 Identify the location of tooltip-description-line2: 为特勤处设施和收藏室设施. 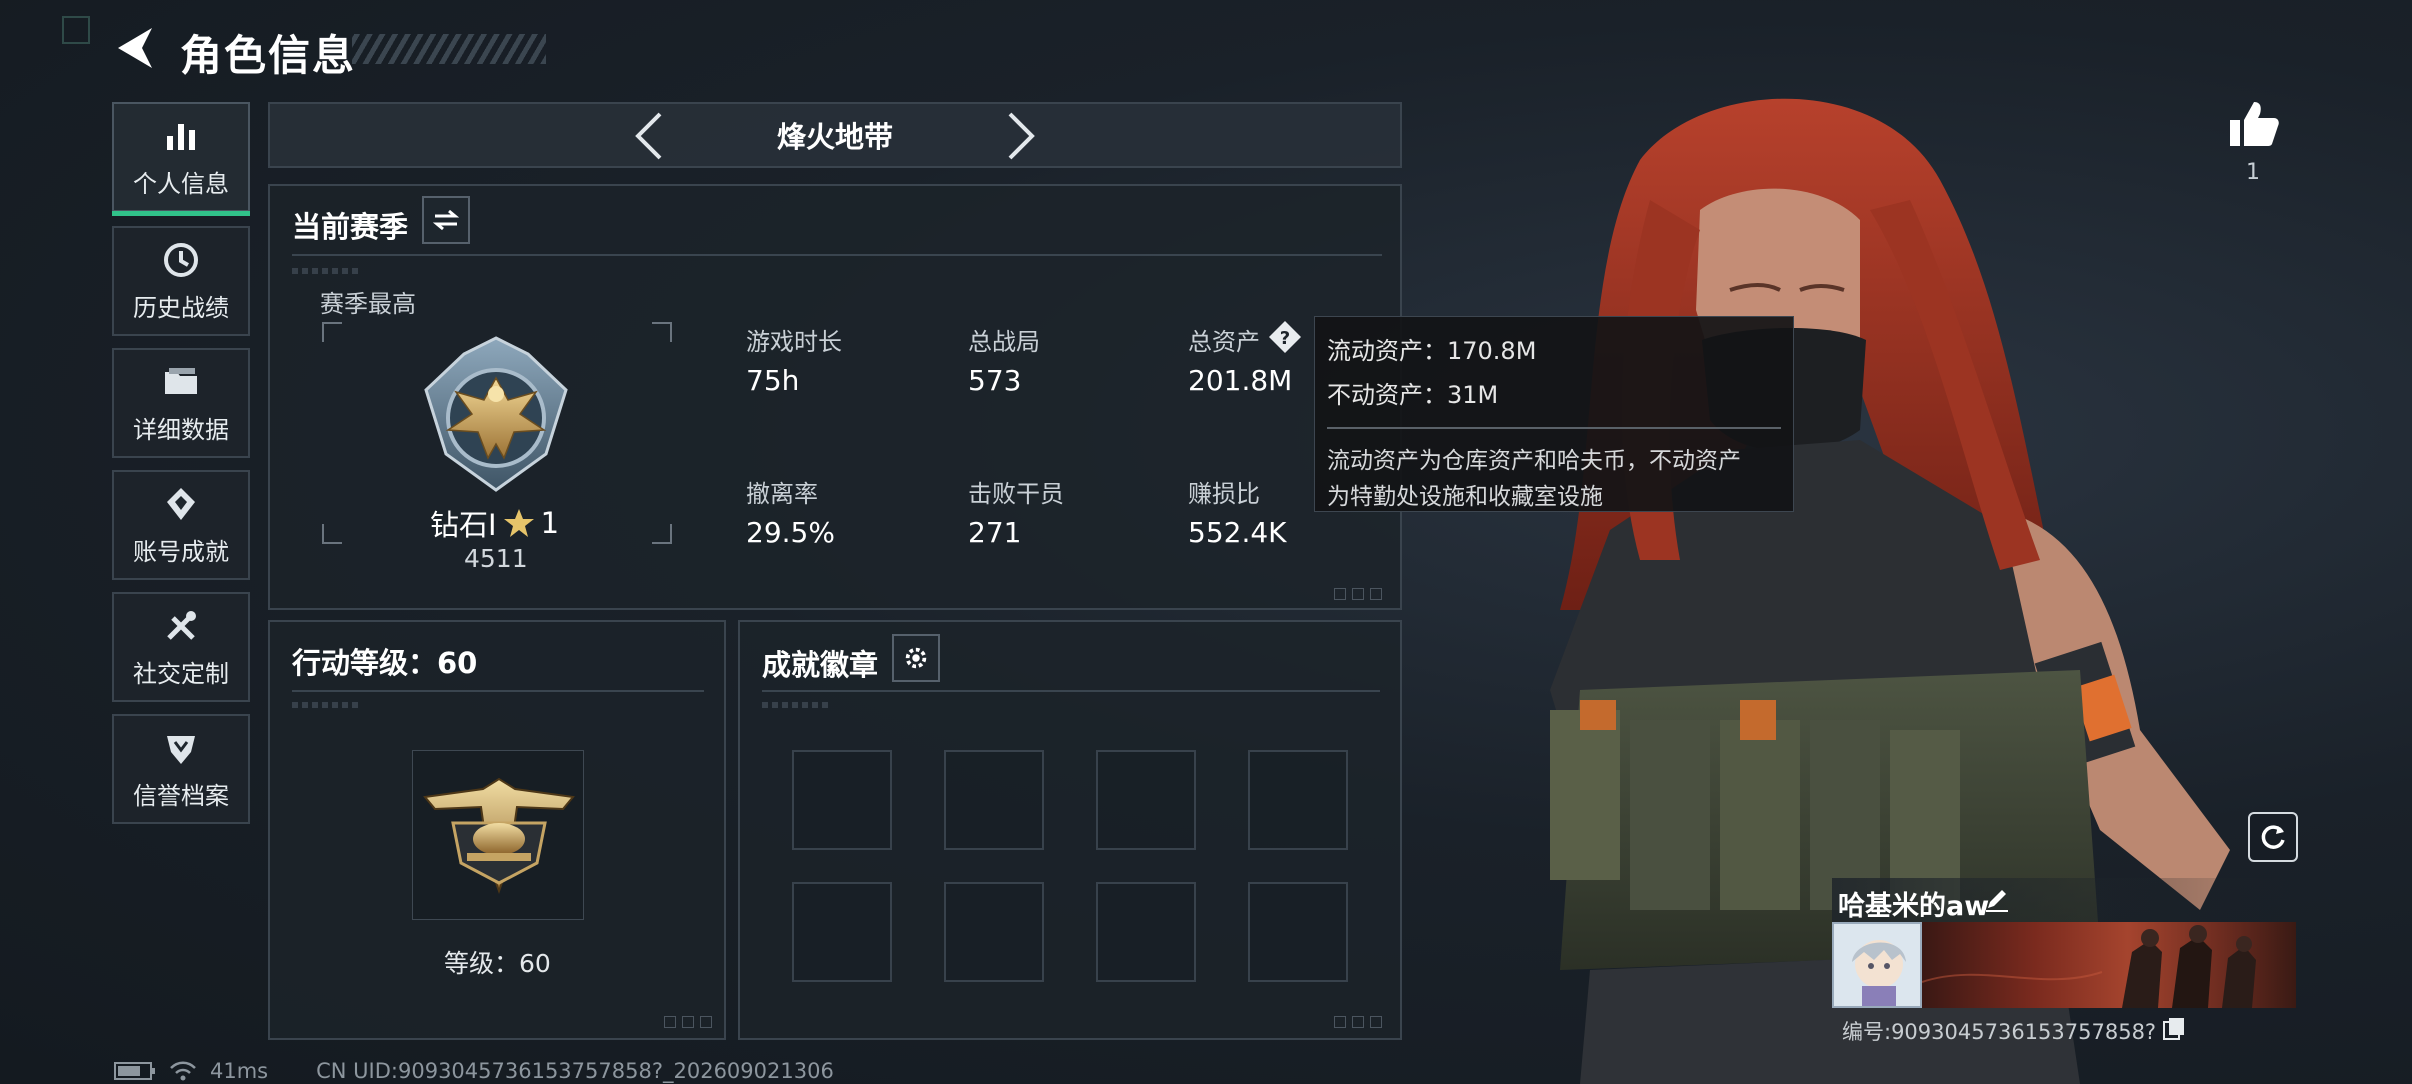
(1465, 497).